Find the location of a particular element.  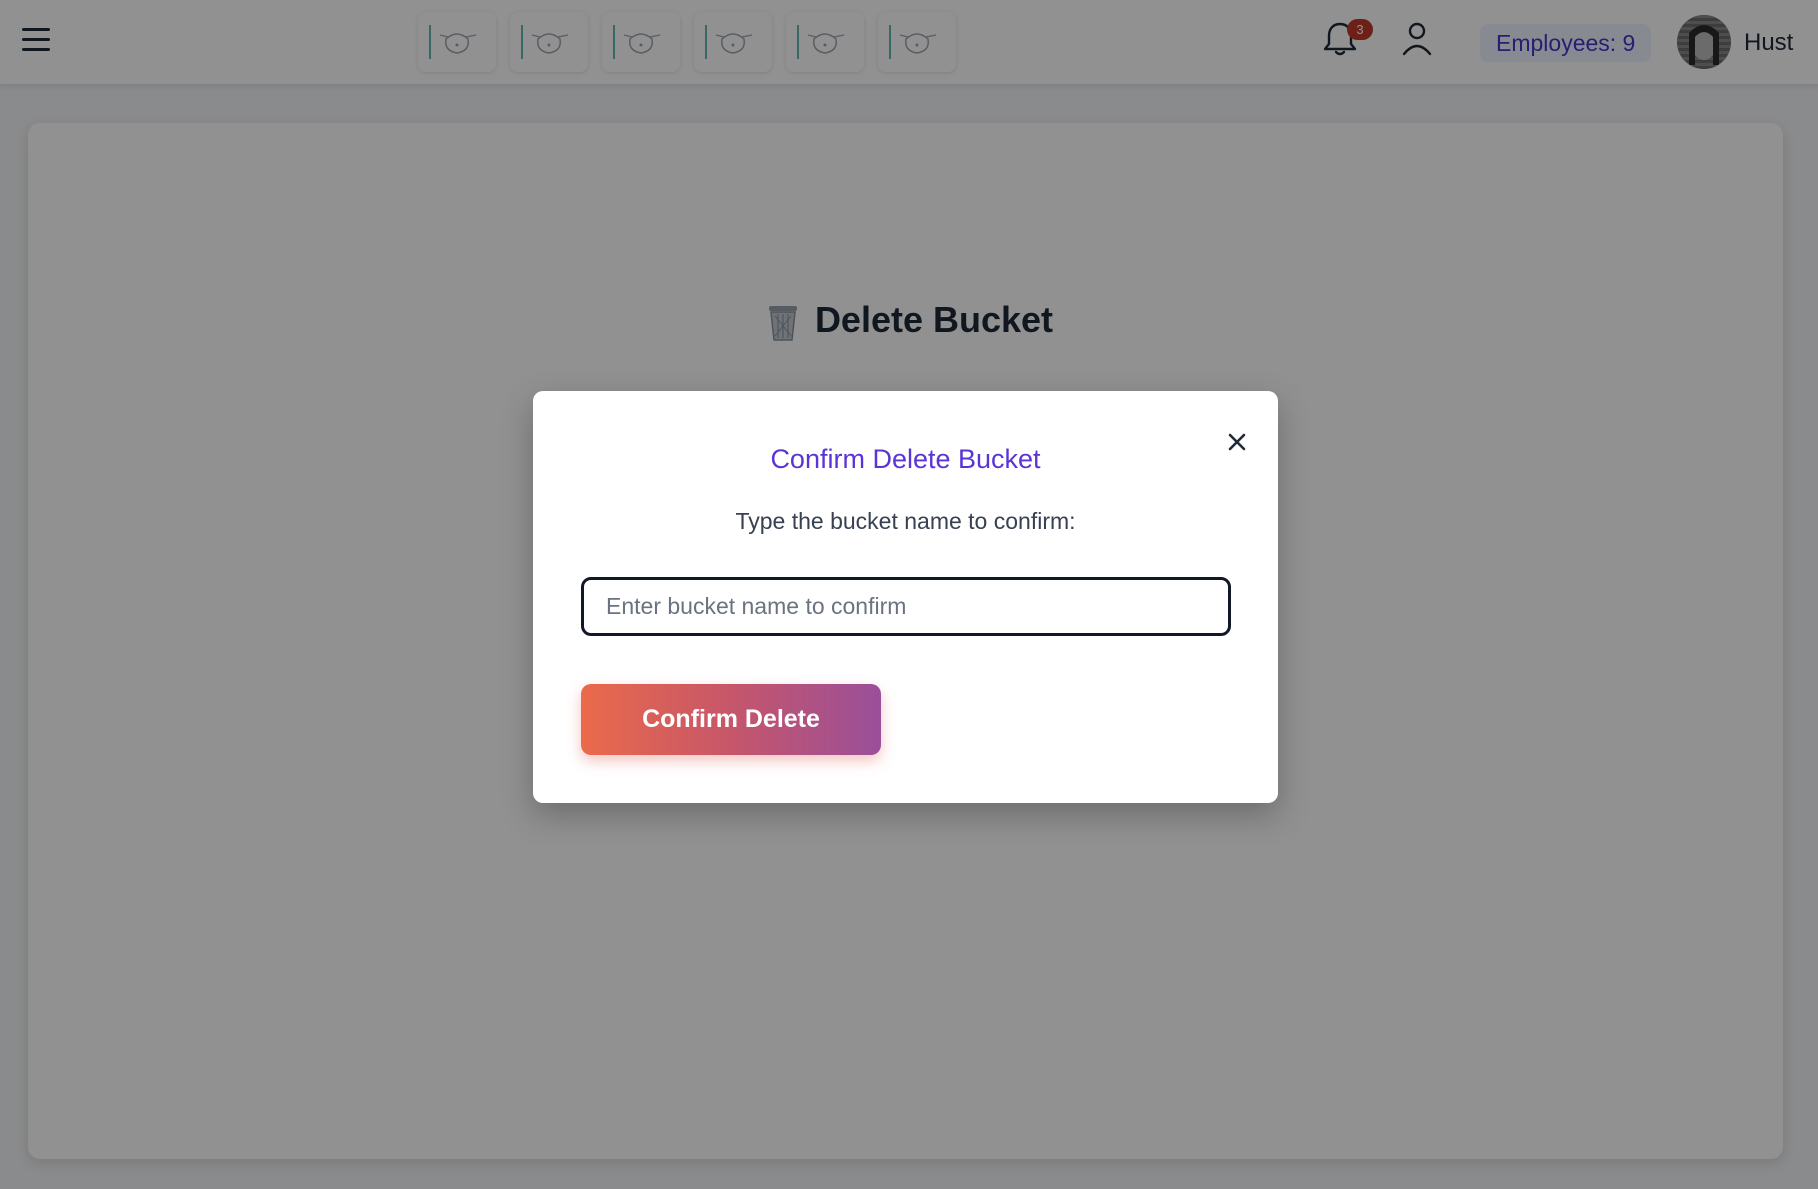

bucket-name-input is located at coordinates (906, 606).